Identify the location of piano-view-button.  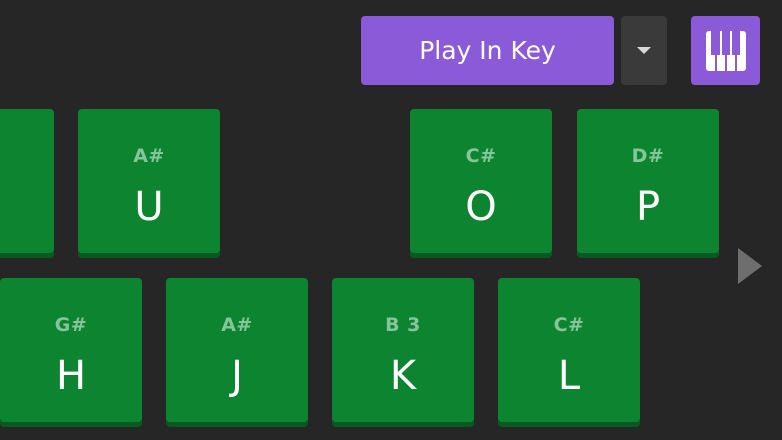
(725, 50).